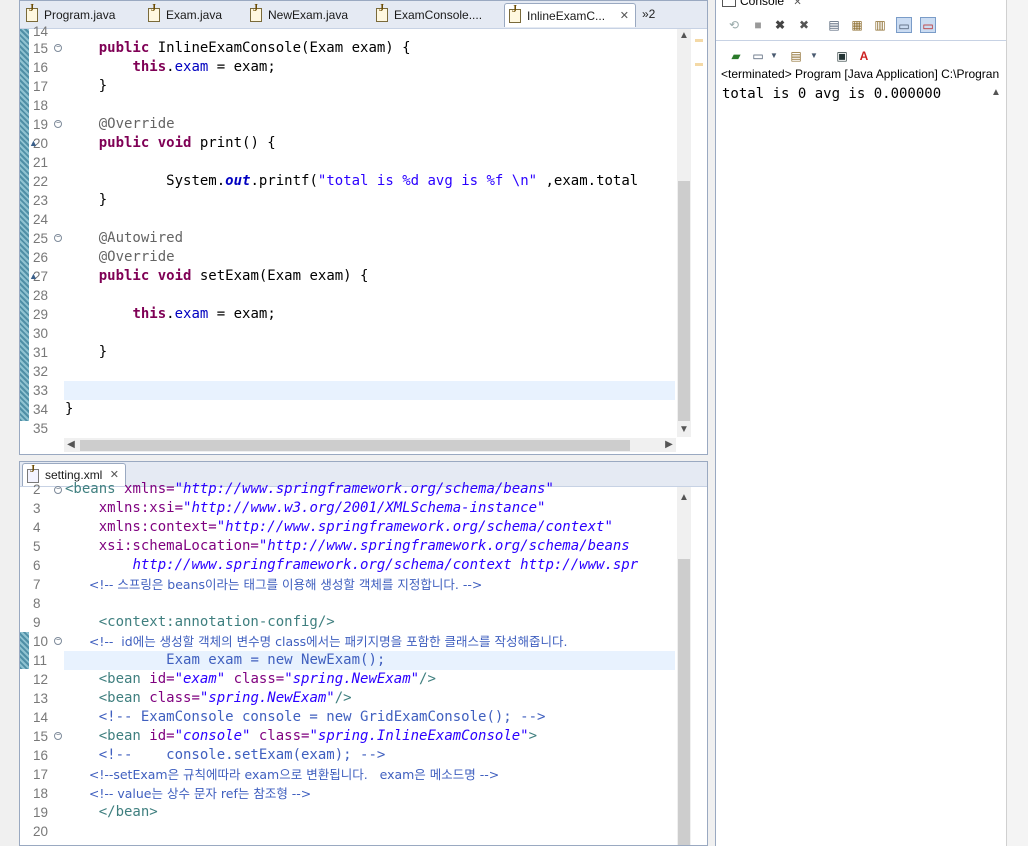 This screenshot has height=846, width=1028. What do you see at coordinates (37, 508) in the screenshot?
I see `line-number: 3` at bounding box center [37, 508].